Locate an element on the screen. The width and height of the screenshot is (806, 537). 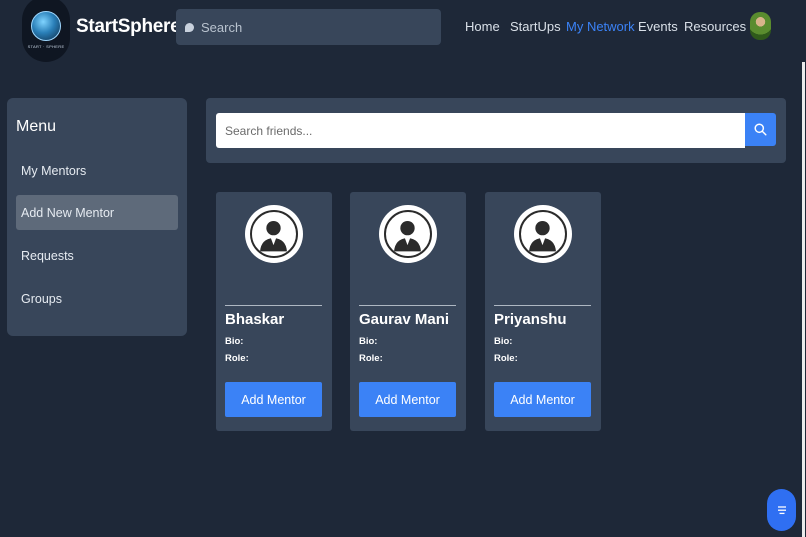
mentor-card: Priyanshu Bio: Role: Add Mentor is located at coordinates (543, 311).